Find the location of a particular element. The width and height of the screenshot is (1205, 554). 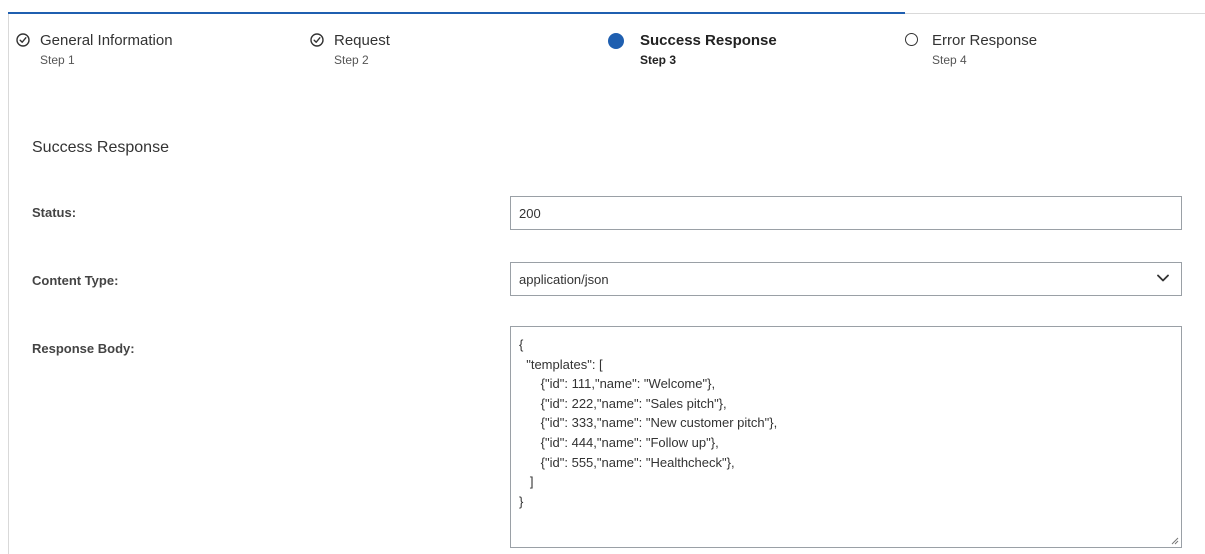

empty-circle-icon is located at coordinates (911, 39).